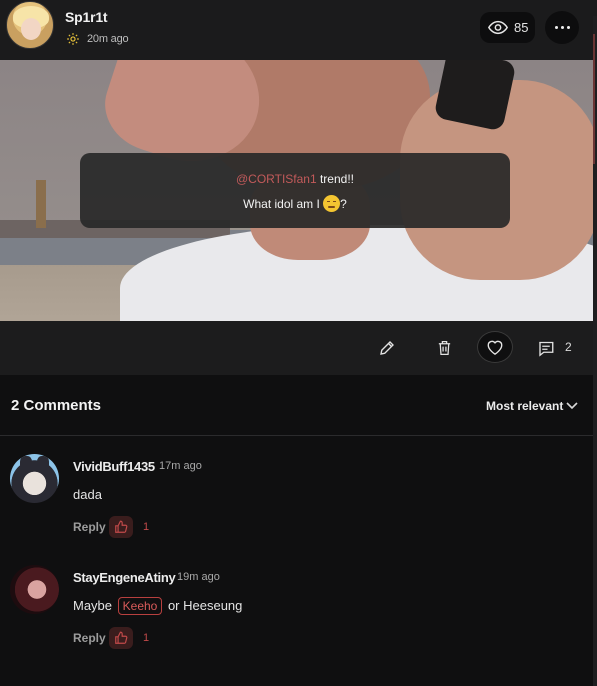  Describe the element at coordinates (332, 203) in the screenshot. I see `relieved-emoji-icon` at that location.